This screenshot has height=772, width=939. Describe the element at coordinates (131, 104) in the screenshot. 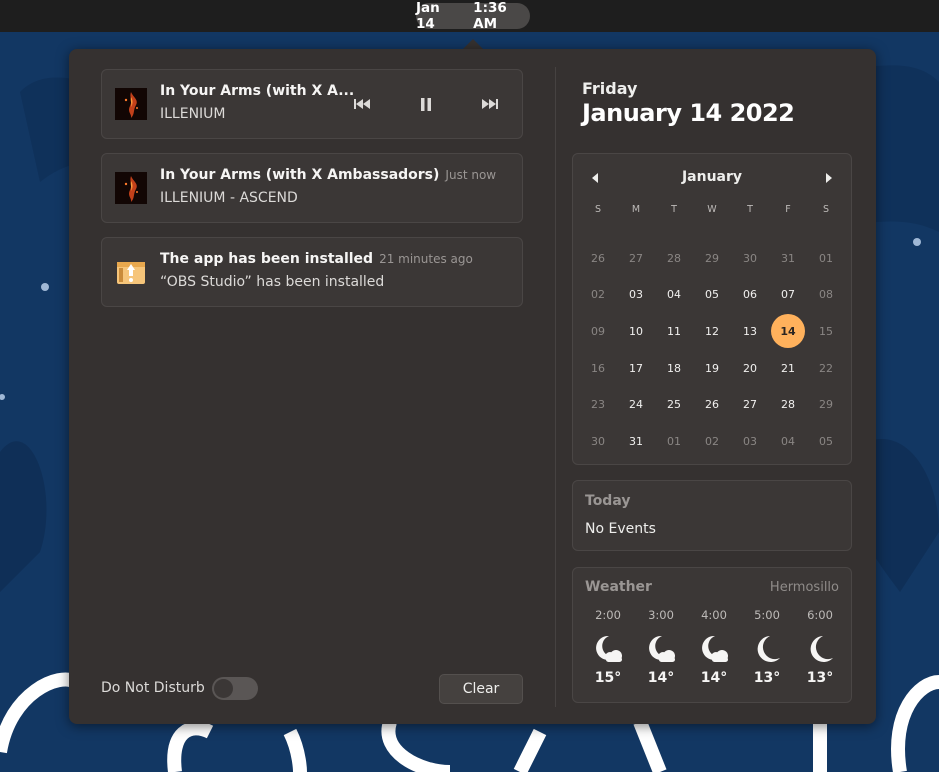

I see `album-art` at that location.